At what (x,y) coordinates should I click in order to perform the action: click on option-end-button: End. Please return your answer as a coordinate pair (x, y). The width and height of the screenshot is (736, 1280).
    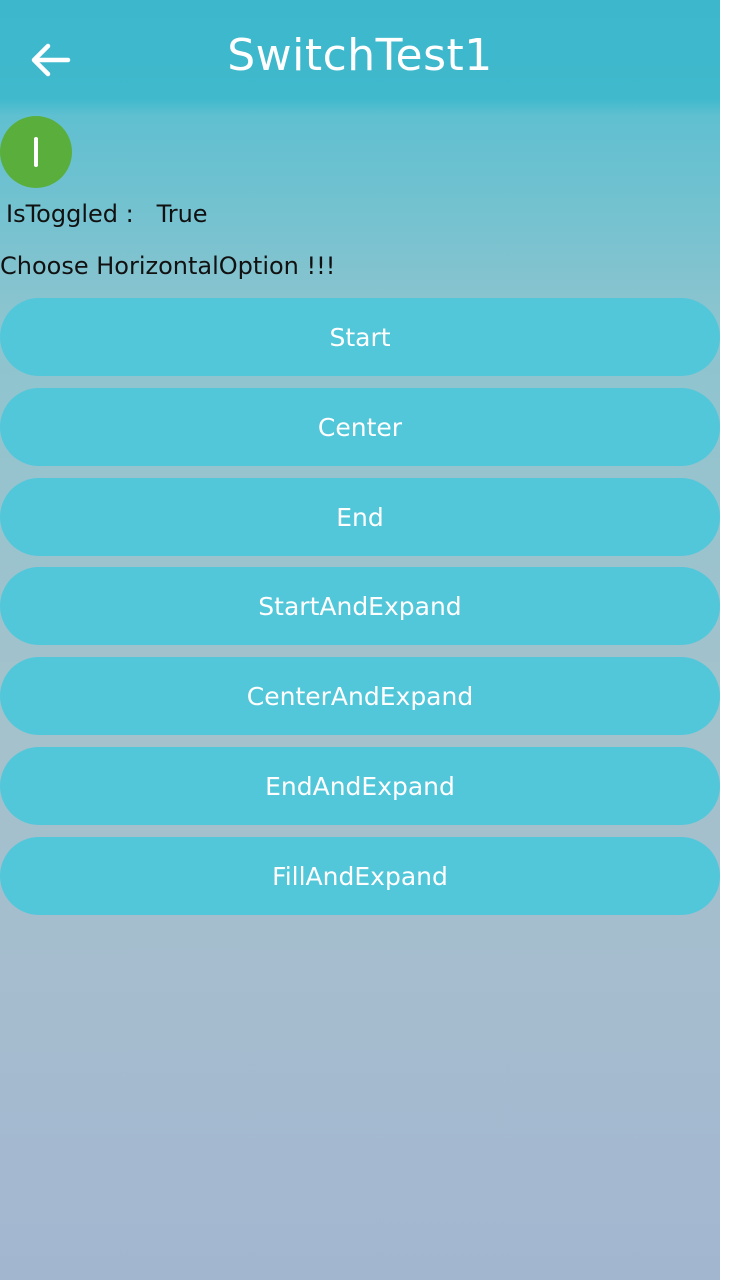
    Looking at the image, I should click on (360, 517).